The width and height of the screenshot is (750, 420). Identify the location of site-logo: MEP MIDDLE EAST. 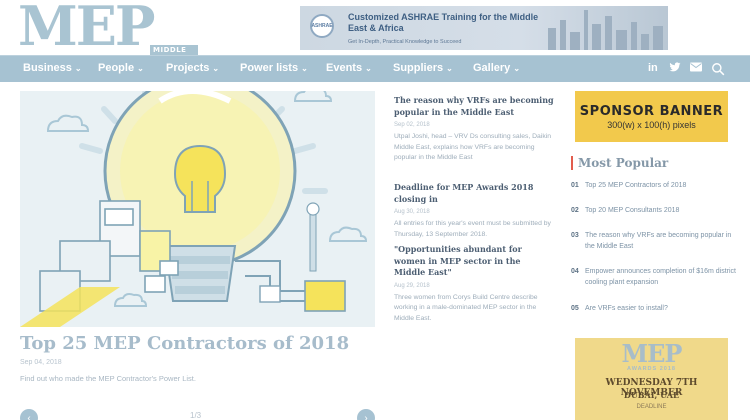
(108, 31).